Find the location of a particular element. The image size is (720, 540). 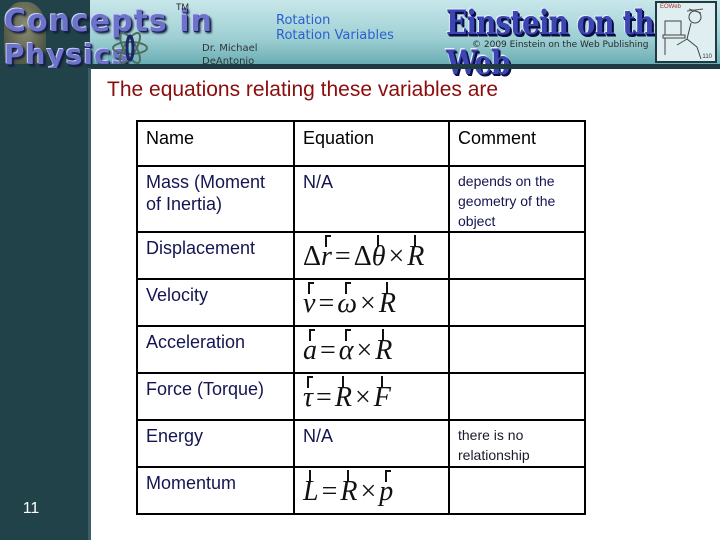

topic-breadcrumb: Rotation Rotation Variables is located at coordinates (335, 28).